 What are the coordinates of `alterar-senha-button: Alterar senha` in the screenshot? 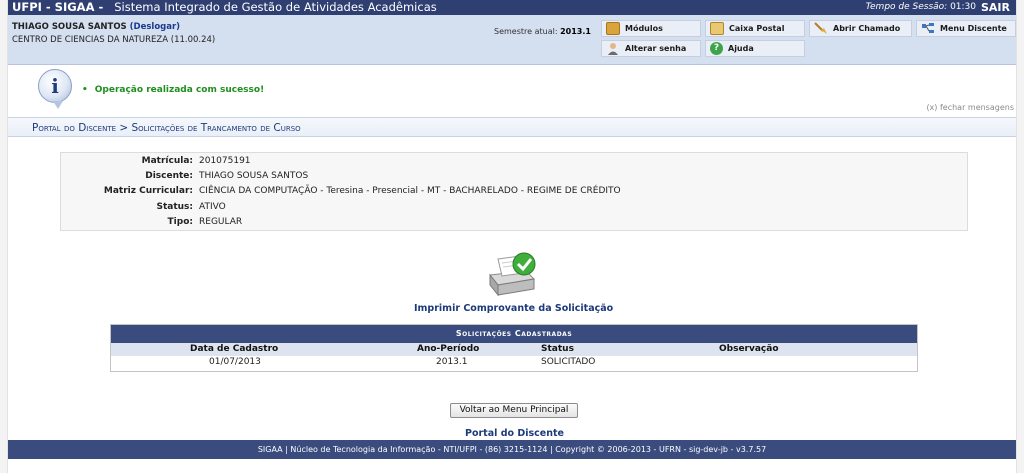 It's located at (651, 48).